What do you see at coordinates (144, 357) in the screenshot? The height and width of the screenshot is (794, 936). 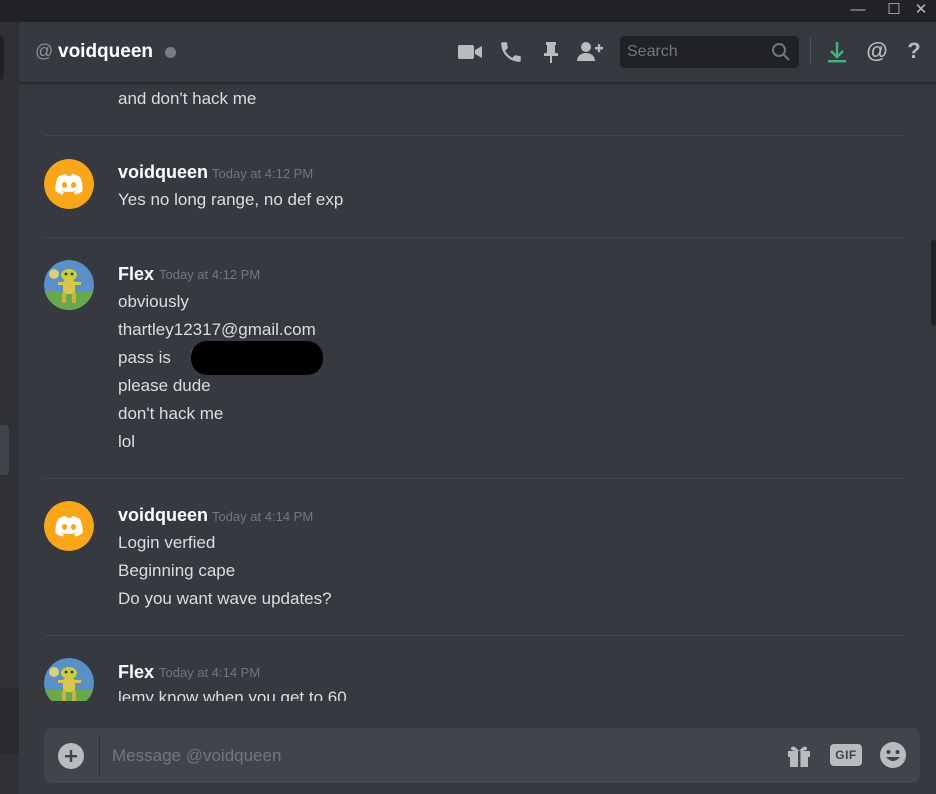 I see `message-text: pass is` at bounding box center [144, 357].